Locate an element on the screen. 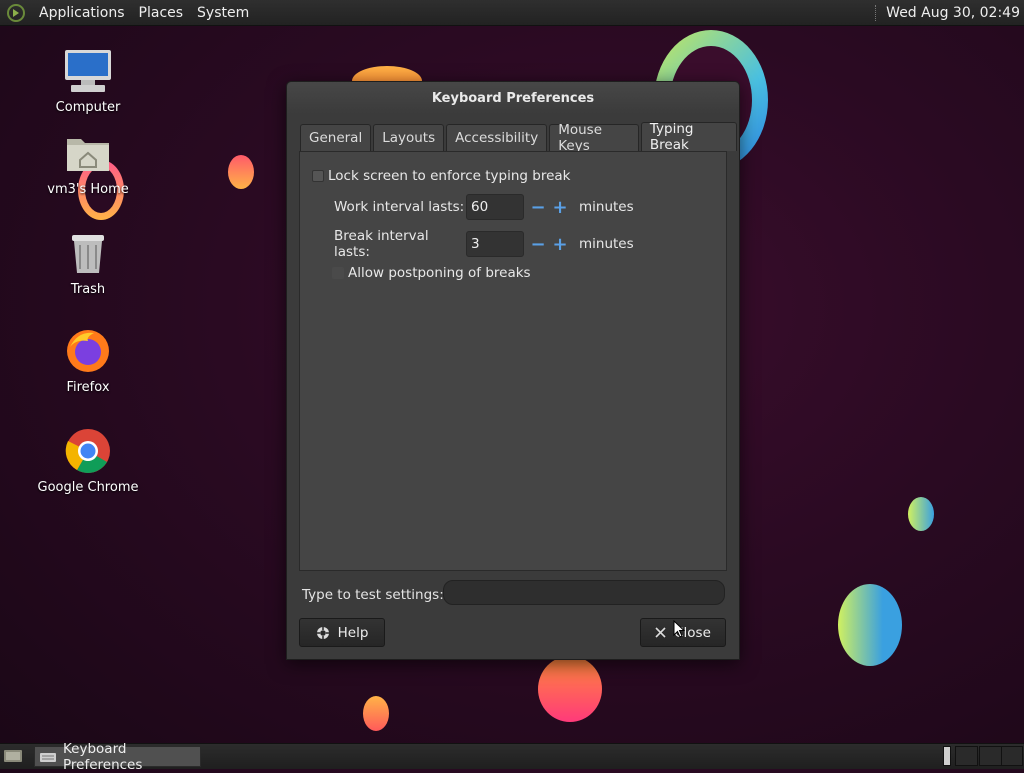 The width and height of the screenshot is (1024, 773). desktop-icon-label: vm3's Home is located at coordinates (88, 189).